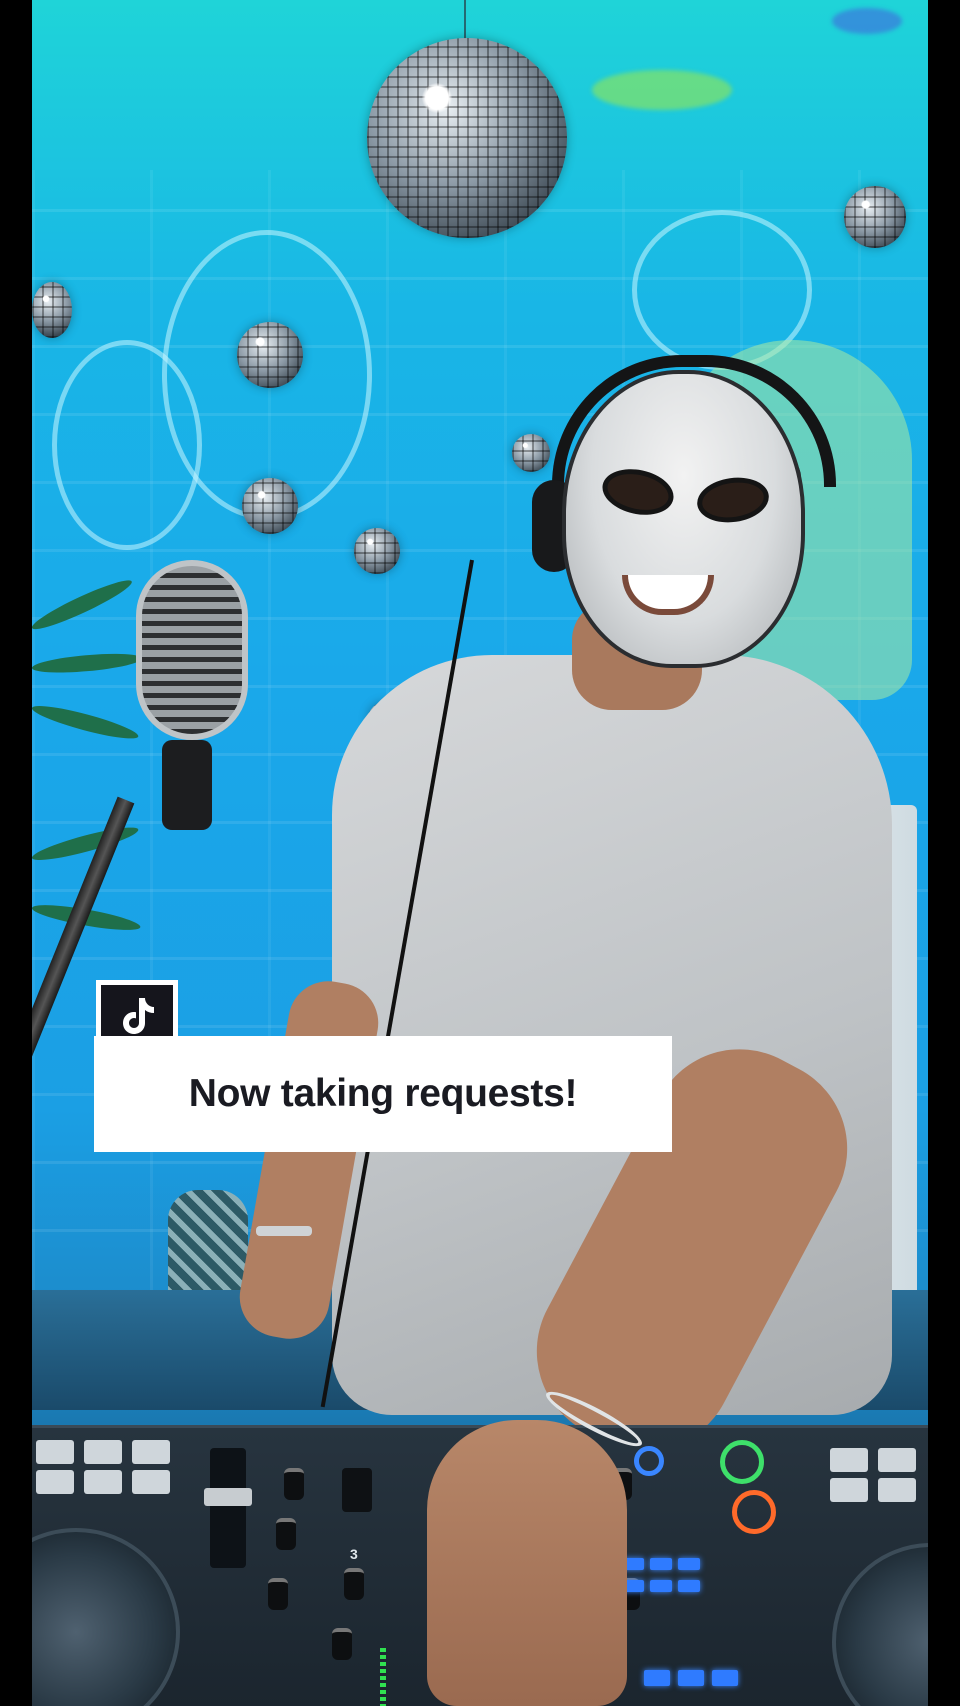 This screenshot has width=960, height=1706. What do you see at coordinates (354, 1554) in the screenshot?
I see `channel-number-label: 3` at bounding box center [354, 1554].